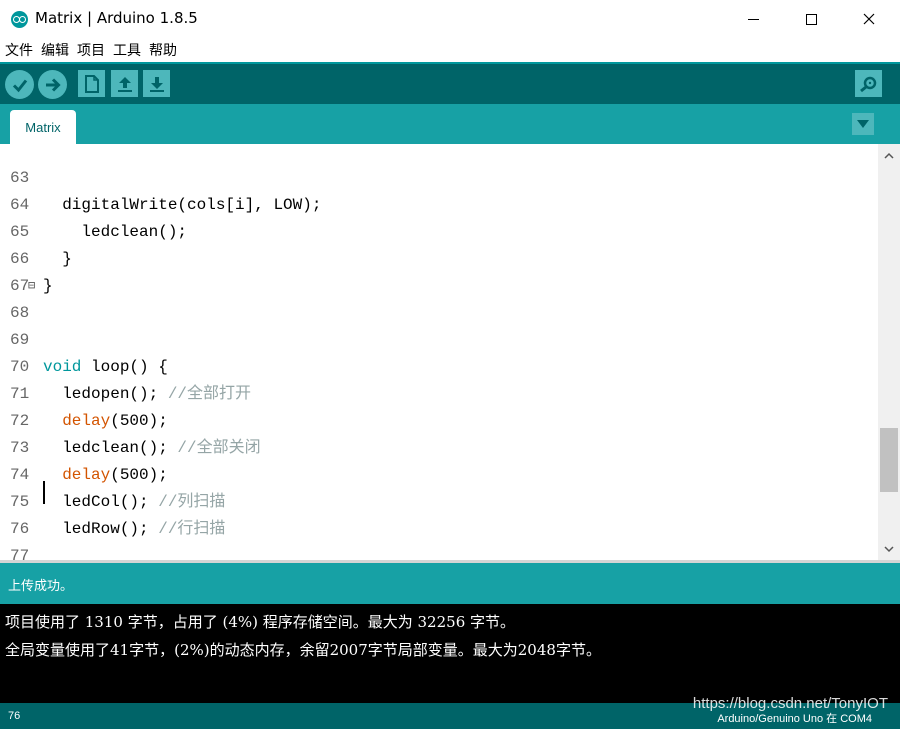  I want to click on menu-help: 帮助, so click(163, 50).